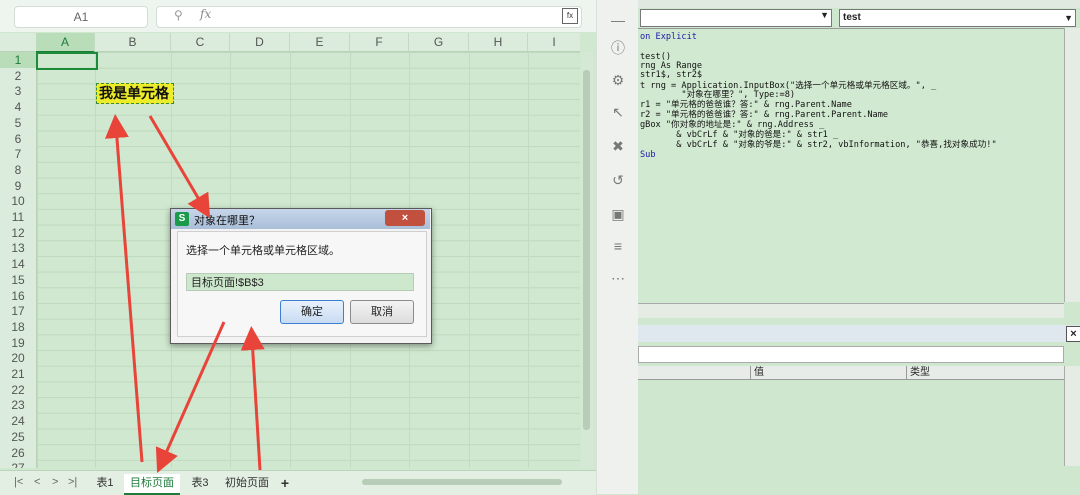 This screenshot has height=495, width=1080. Describe the element at coordinates (18, 60) in the screenshot. I see `row-header-1: 1` at that location.